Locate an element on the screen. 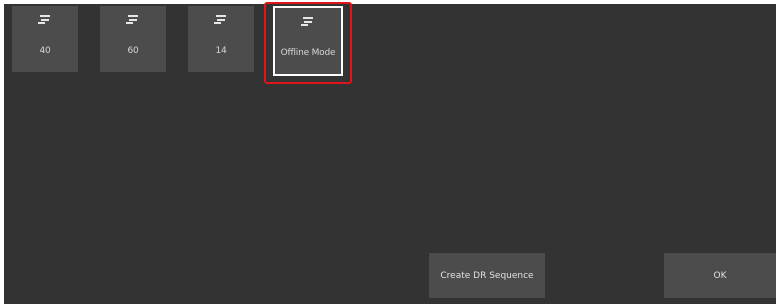 The height and width of the screenshot is (306, 778). ok-button: OK is located at coordinates (720, 275).